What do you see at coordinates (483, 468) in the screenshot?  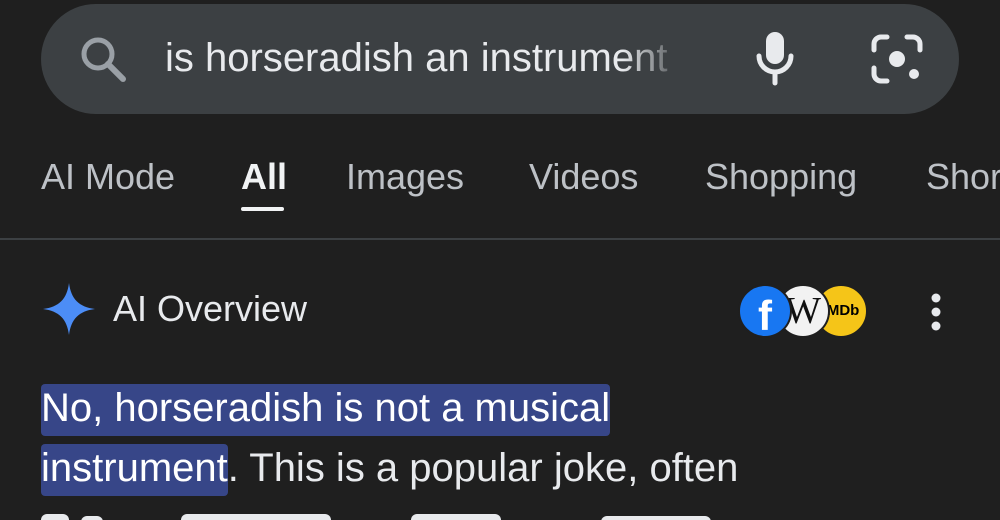 I see `answer-text: . This is a popular joke, often` at bounding box center [483, 468].